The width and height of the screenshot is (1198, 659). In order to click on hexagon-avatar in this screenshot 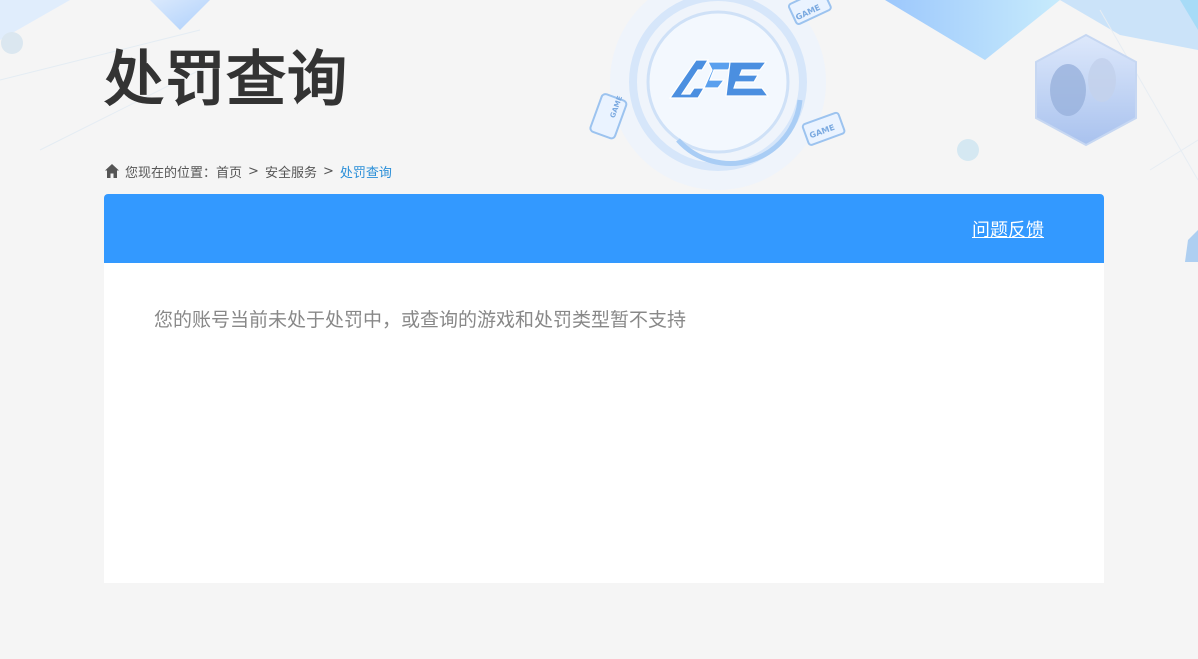, I will do `click(1086, 90)`.